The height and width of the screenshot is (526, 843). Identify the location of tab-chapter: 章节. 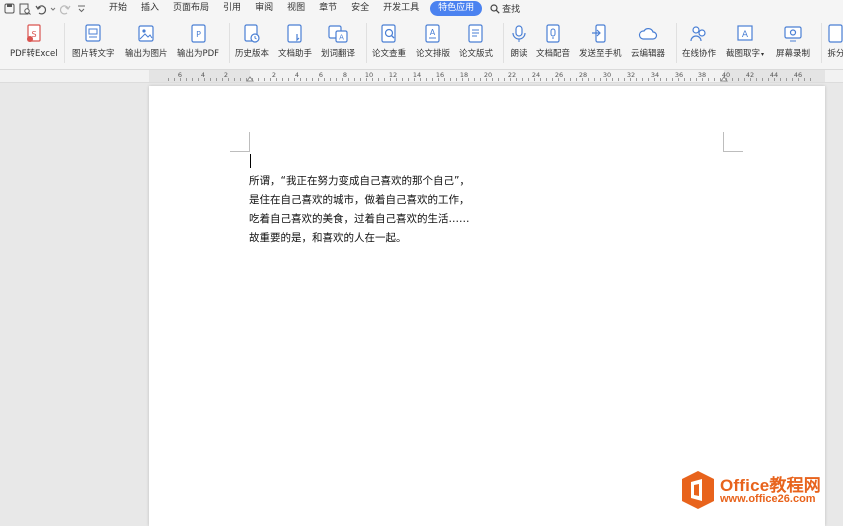
(328, 8).